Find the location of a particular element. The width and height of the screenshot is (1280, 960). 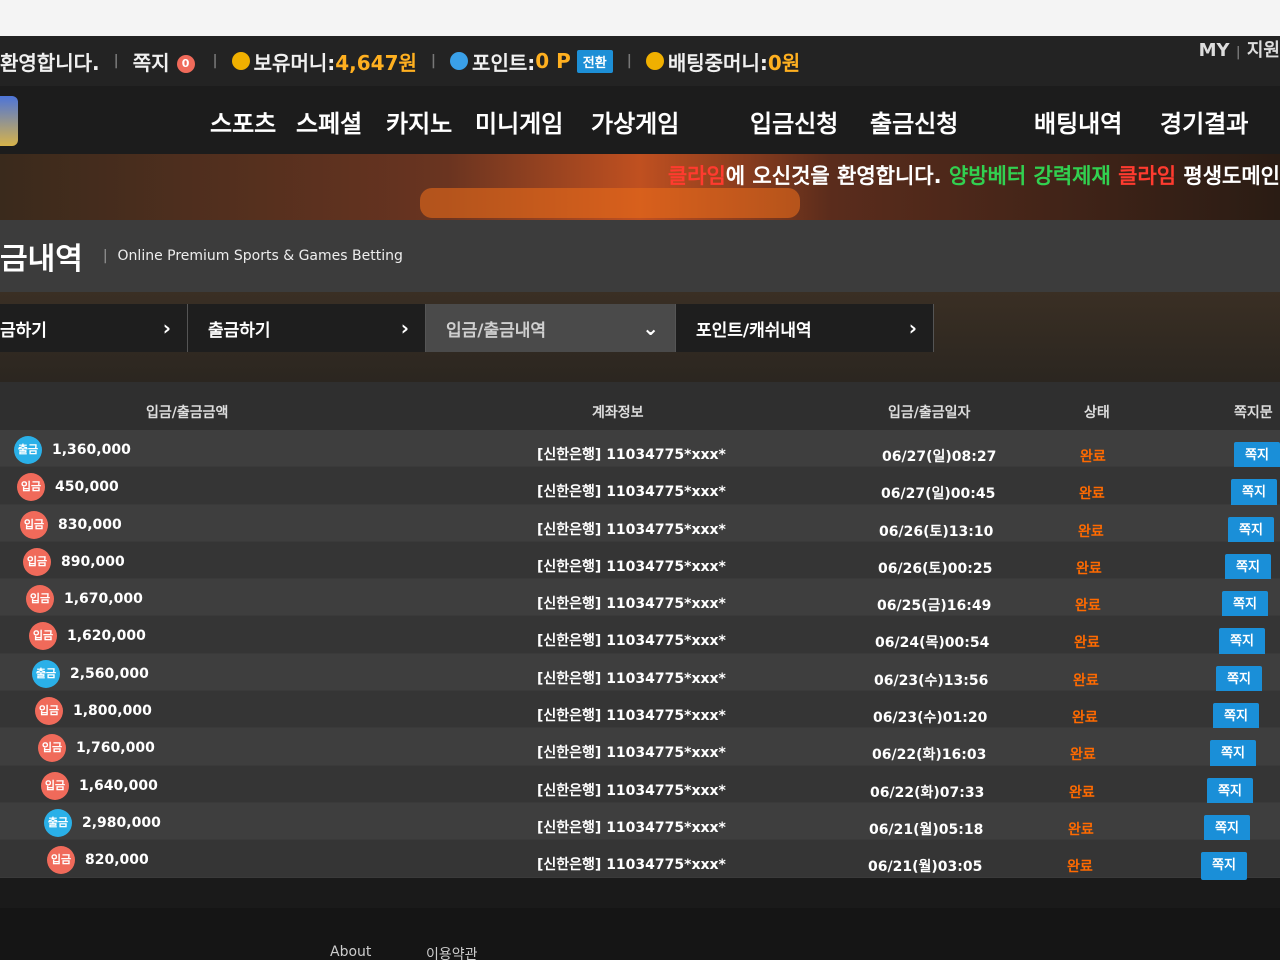

convert-button: 전환 is located at coordinates (594, 61).